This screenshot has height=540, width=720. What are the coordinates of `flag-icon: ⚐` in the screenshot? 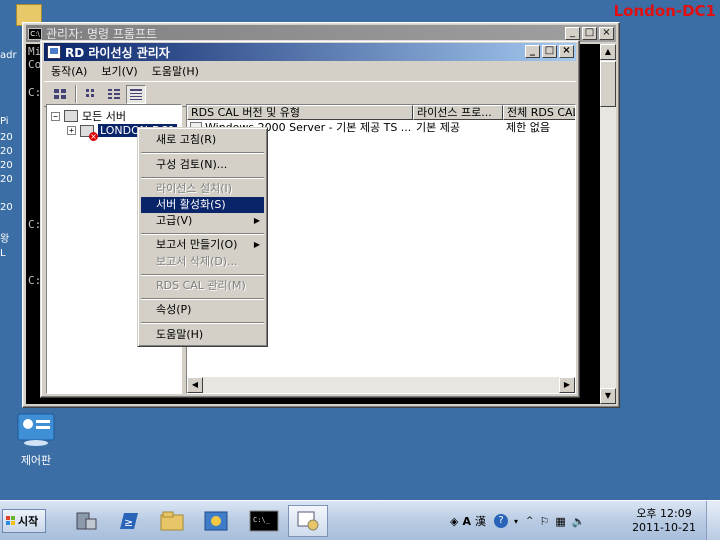 It's located at (545, 521).